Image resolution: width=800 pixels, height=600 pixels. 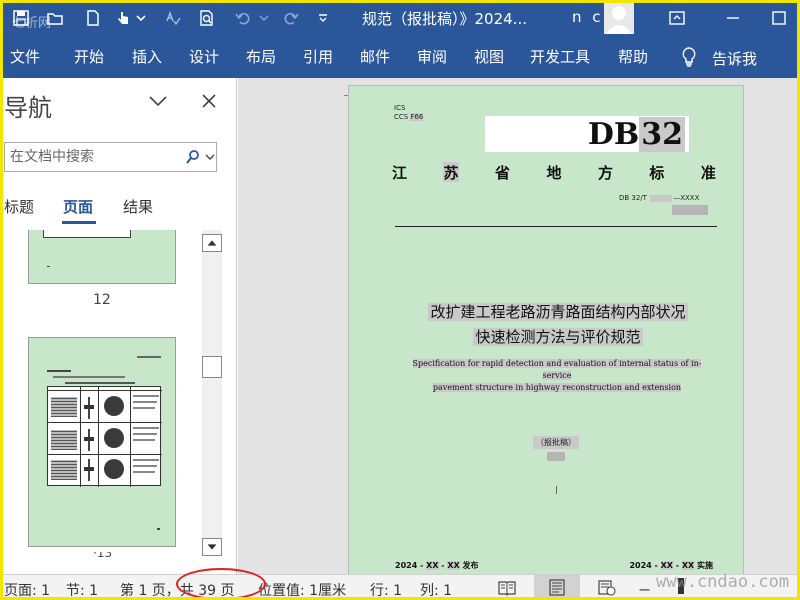 What do you see at coordinates (27, 590) in the screenshot?
I see `status-page: 页面: 1` at bounding box center [27, 590].